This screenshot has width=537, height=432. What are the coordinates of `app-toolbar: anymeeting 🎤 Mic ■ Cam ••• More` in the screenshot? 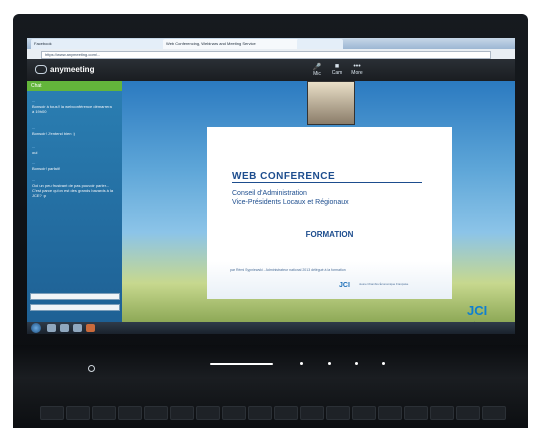 It's located at (271, 70).